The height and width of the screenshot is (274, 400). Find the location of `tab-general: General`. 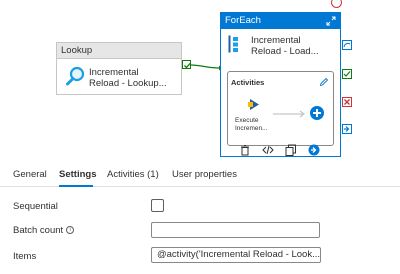

tab-general: General is located at coordinates (30, 174).